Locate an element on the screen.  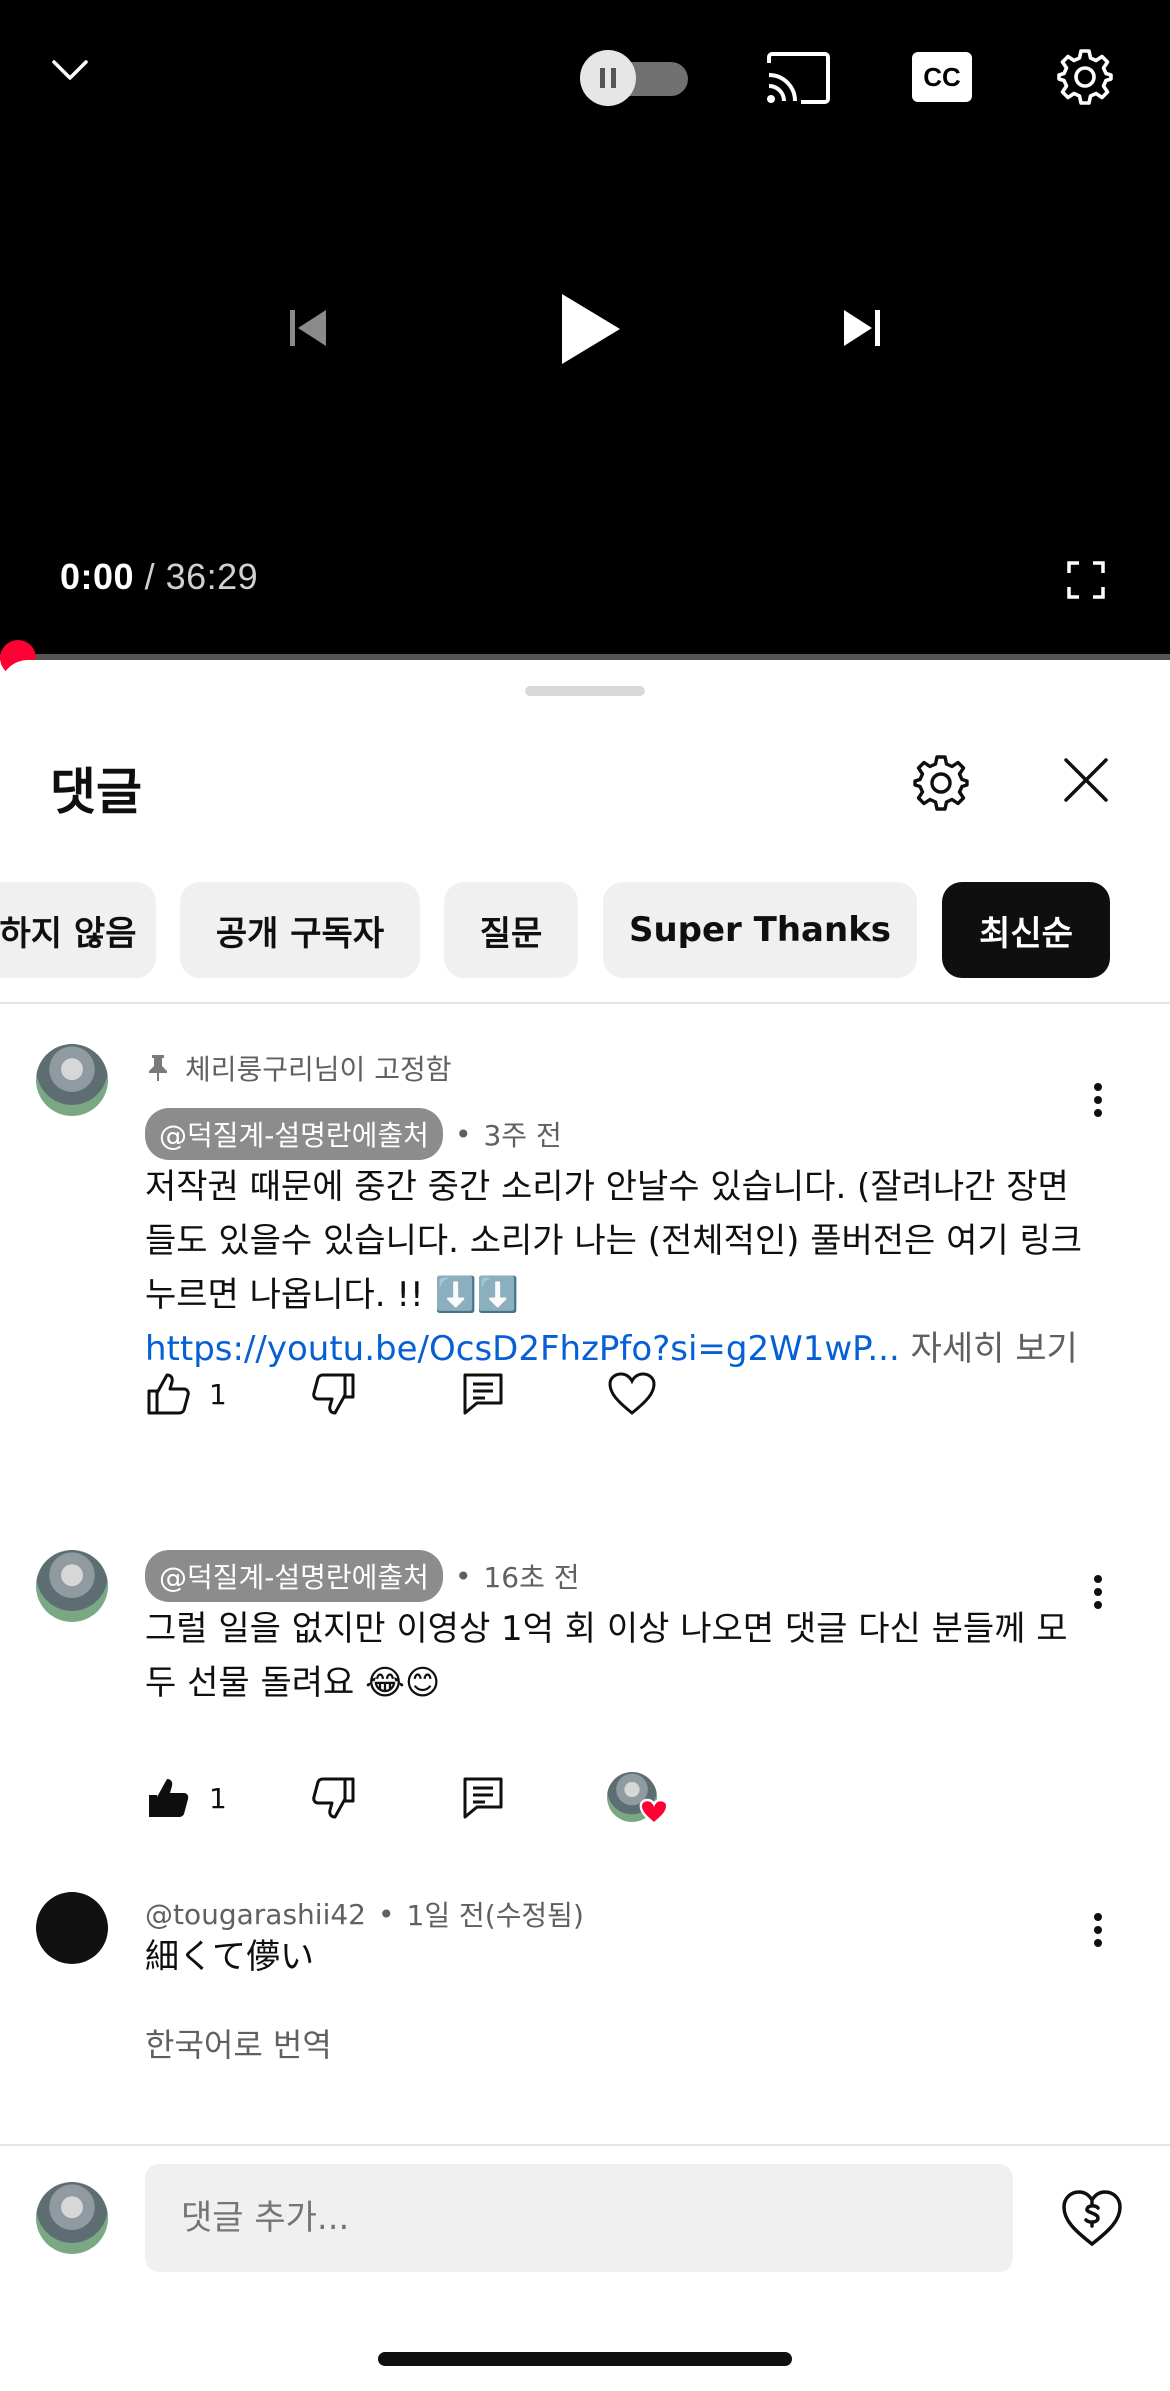
chip-super-thanks: Super Thanks is located at coordinates (760, 930).